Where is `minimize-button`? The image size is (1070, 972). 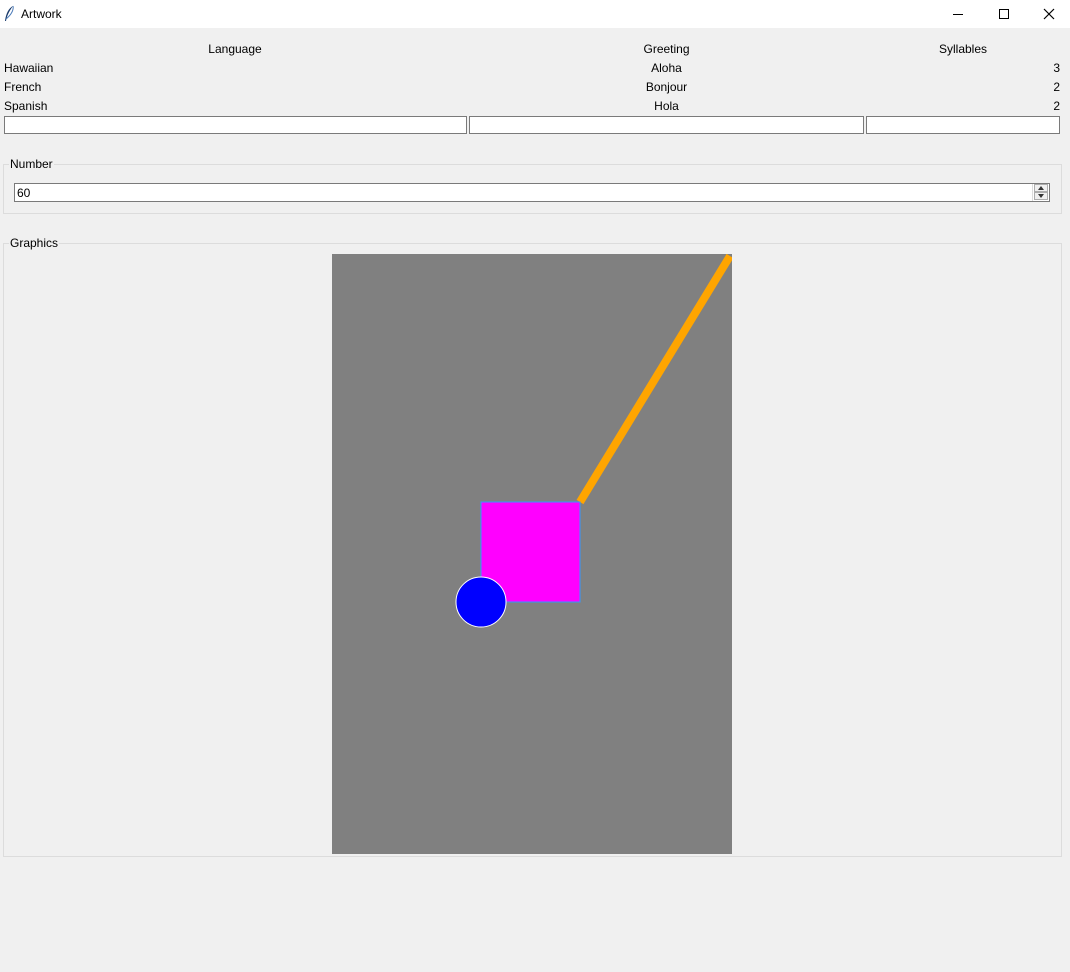
minimize-button is located at coordinates (958, 14).